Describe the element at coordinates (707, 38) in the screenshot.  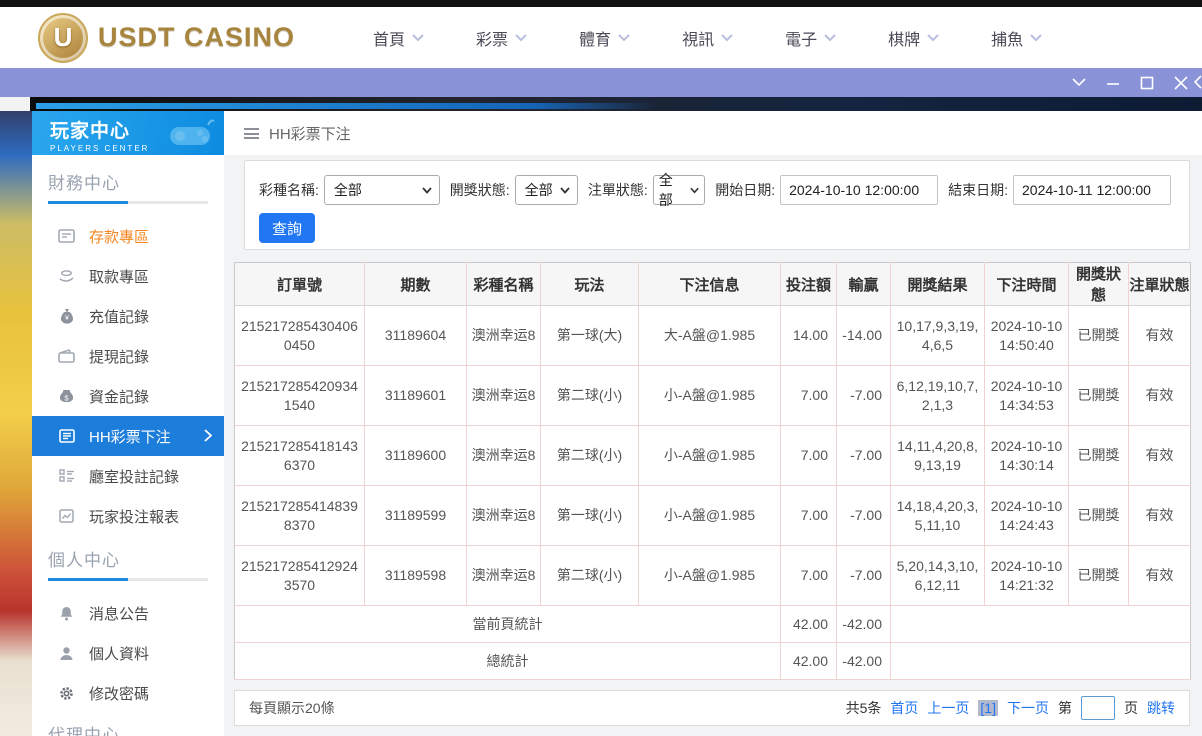
I see `nav-item-video: 視訊` at that location.